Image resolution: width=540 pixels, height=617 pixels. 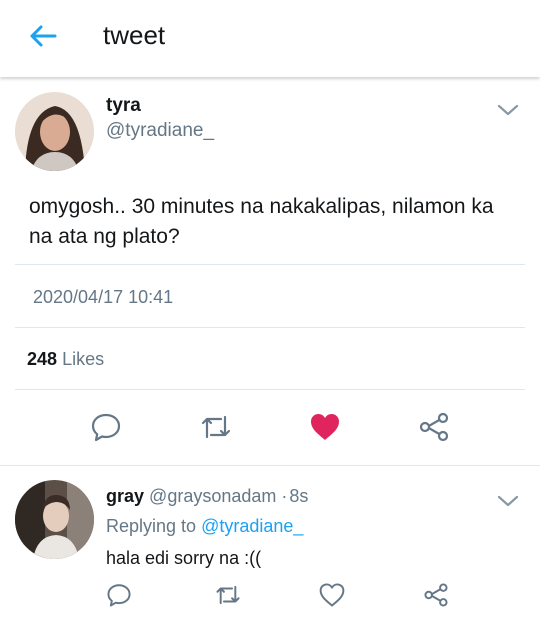 What do you see at coordinates (252, 526) in the screenshot?
I see `replying-to-handle: @tyradiane_` at bounding box center [252, 526].